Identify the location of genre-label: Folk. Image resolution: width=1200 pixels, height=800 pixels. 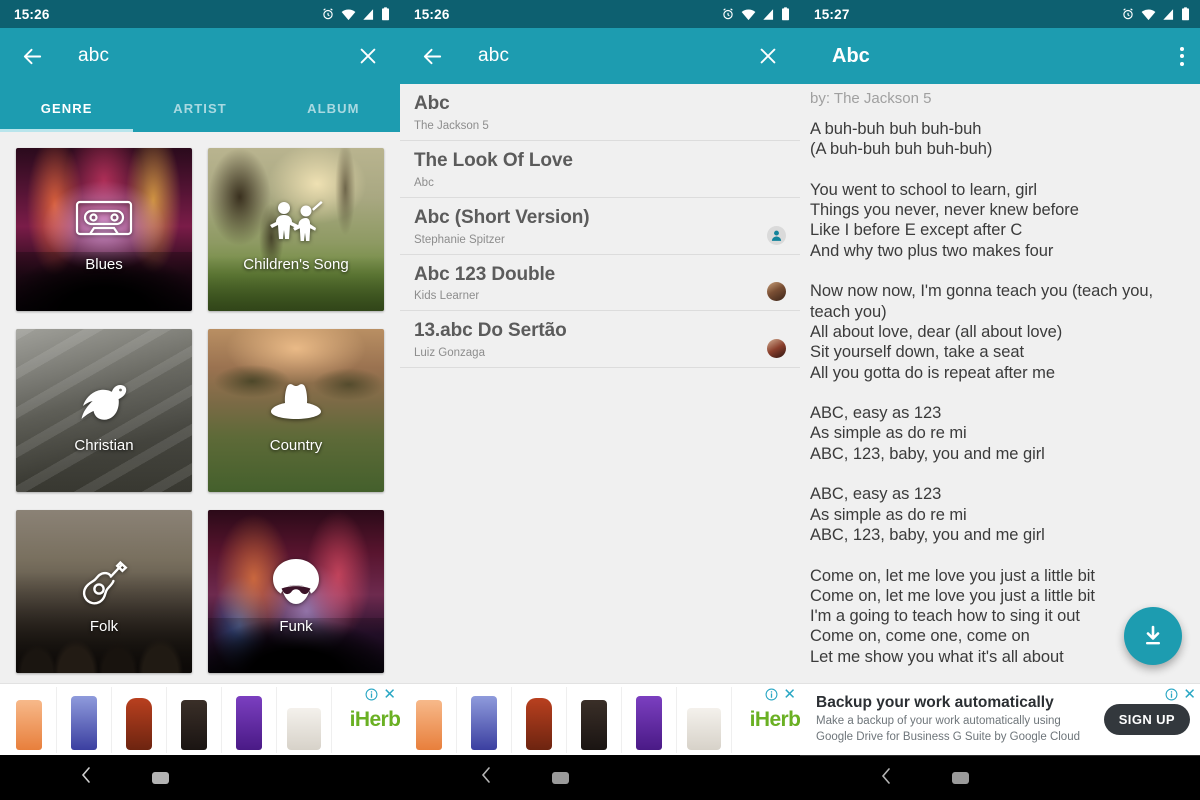
(104, 626).